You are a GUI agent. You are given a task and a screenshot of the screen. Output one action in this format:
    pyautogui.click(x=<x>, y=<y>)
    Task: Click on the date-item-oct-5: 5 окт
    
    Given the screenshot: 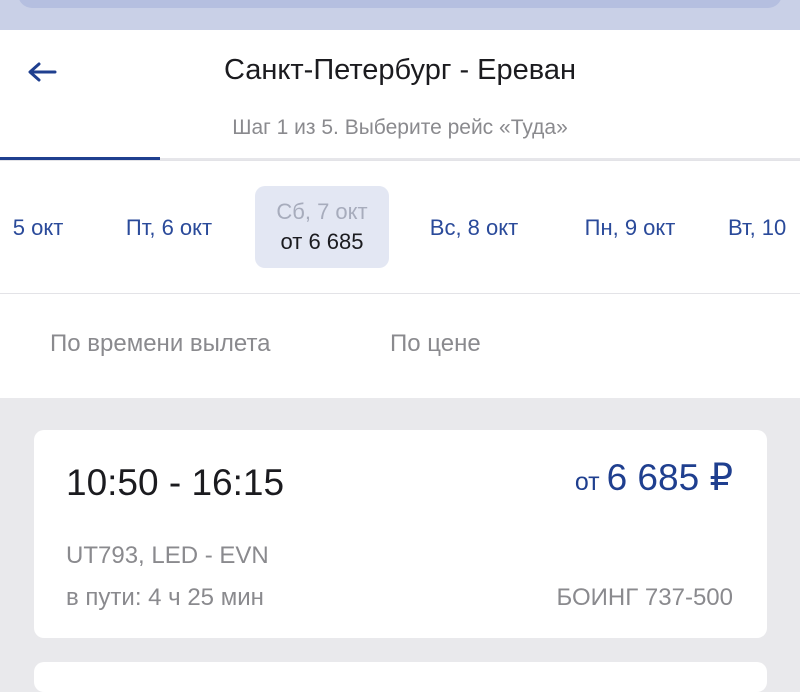 What is the action you would take?
    pyautogui.click(x=38, y=227)
    